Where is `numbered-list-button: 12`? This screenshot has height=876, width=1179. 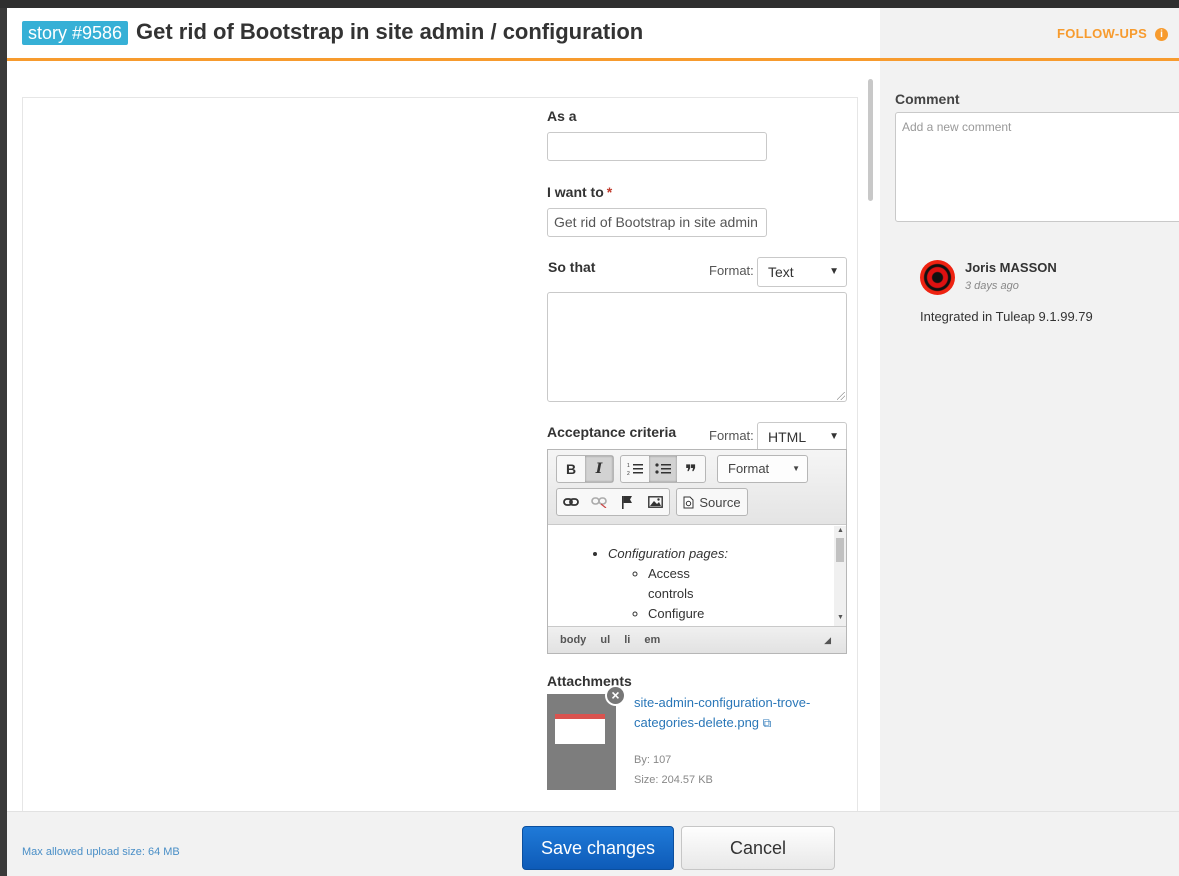
numbered-list-button: 12 is located at coordinates (635, 469).